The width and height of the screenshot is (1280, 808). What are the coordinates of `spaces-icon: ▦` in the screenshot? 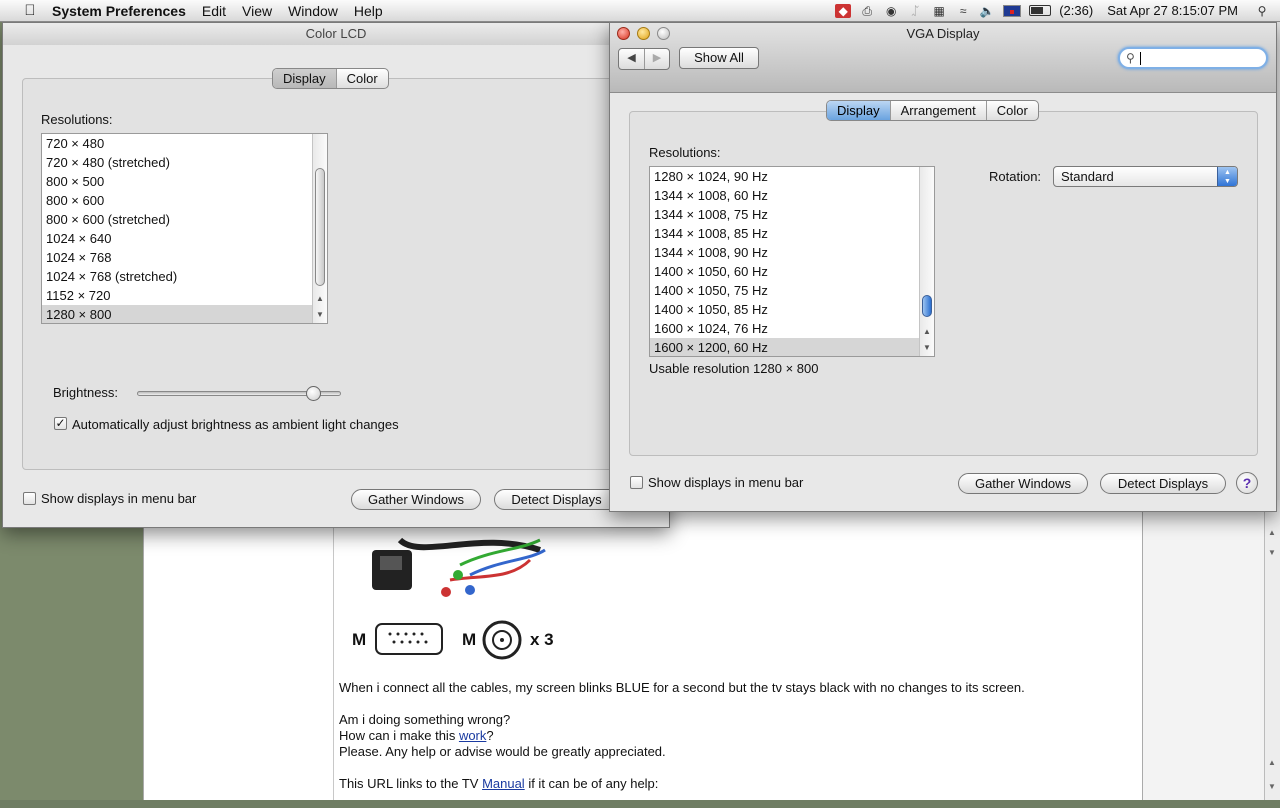 It's located at (939, 11).